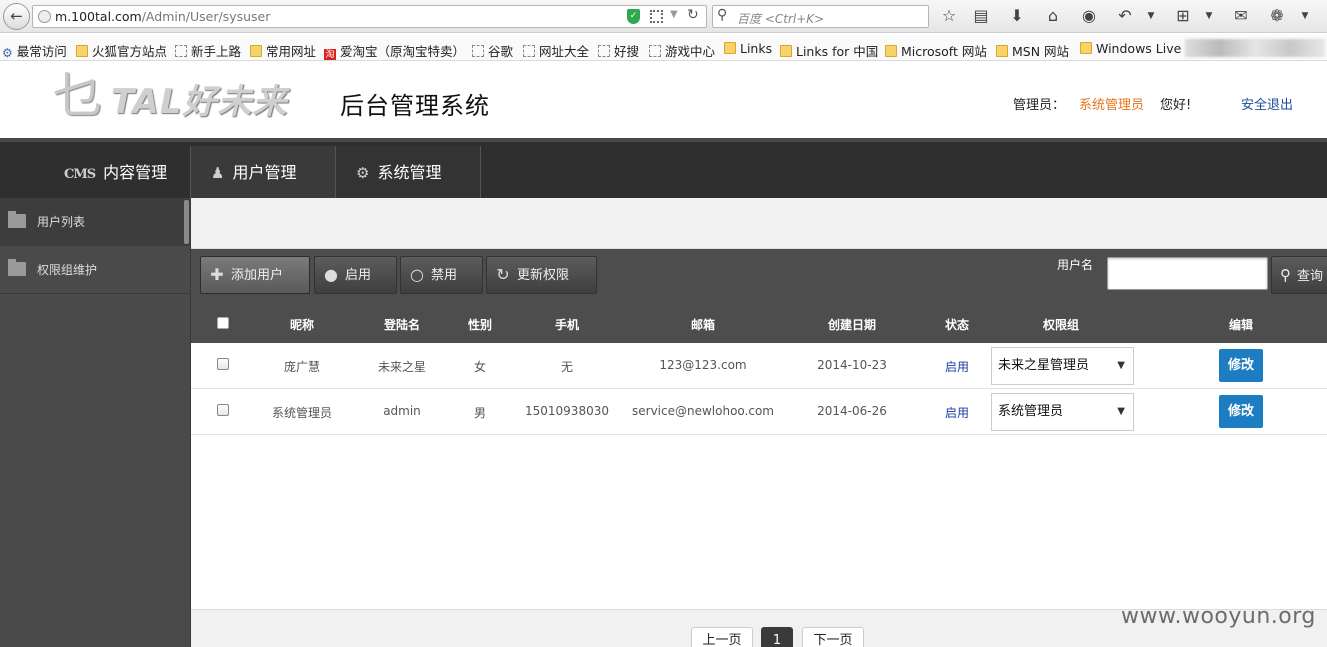 Image resolution: width=1327 pixels, height=647 pixels. I want to click on bookmark-item: 网址大全, so click(556, 50).